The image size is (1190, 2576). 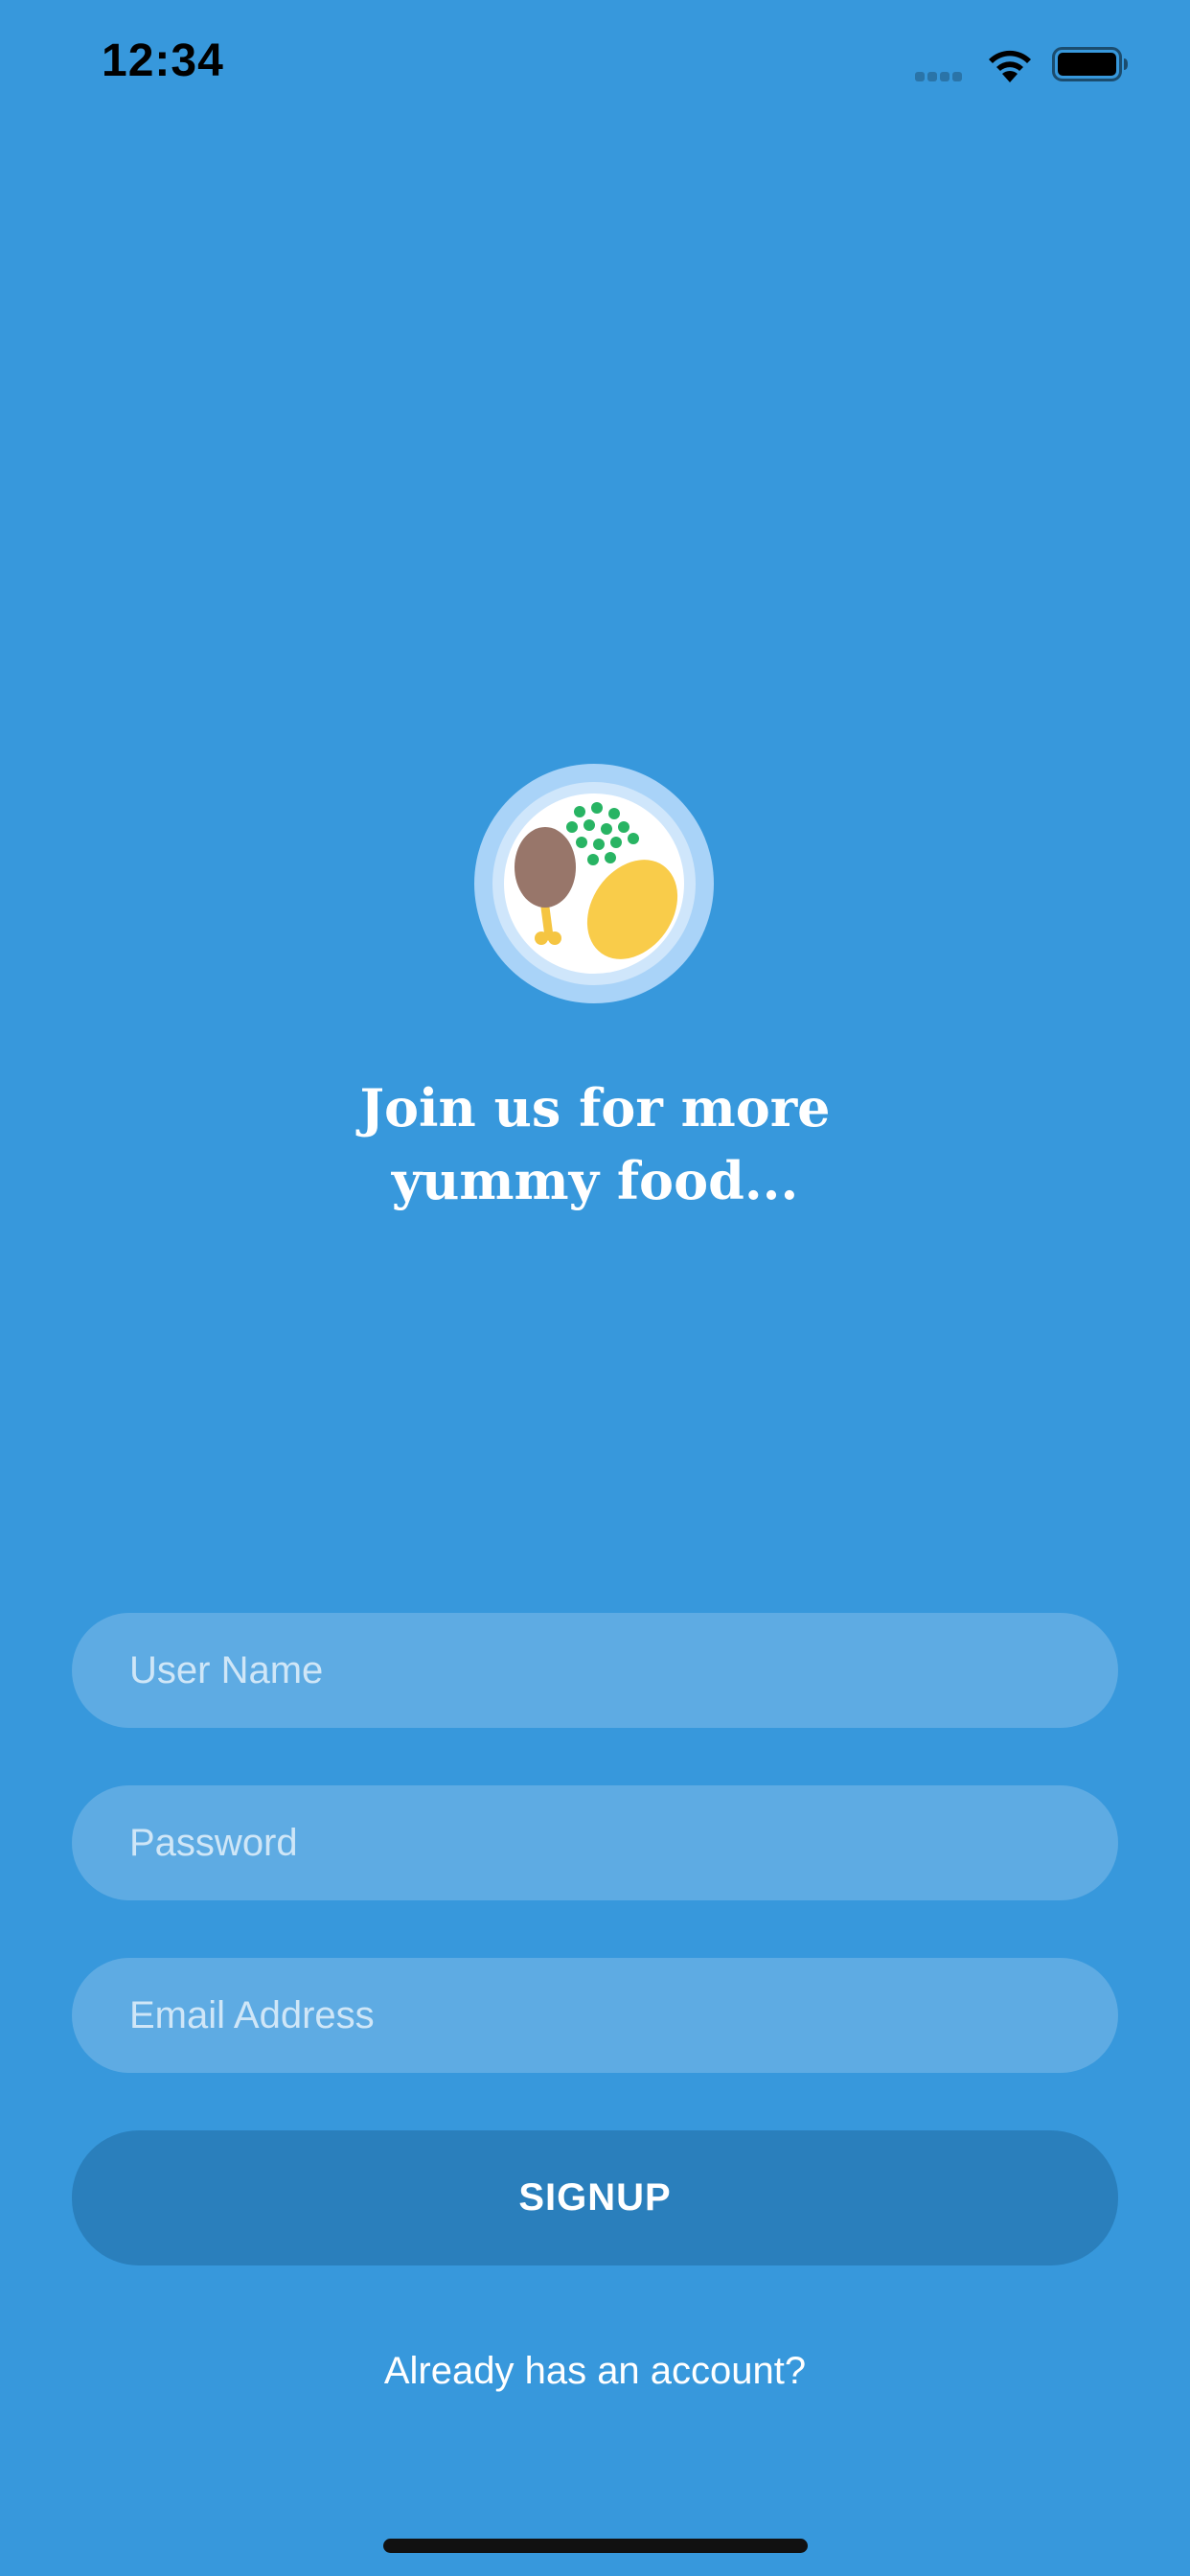 What do you see at coordinates (623, 2015) in the screenshot?
I see `email-input` at bounding box center [623, 2015].